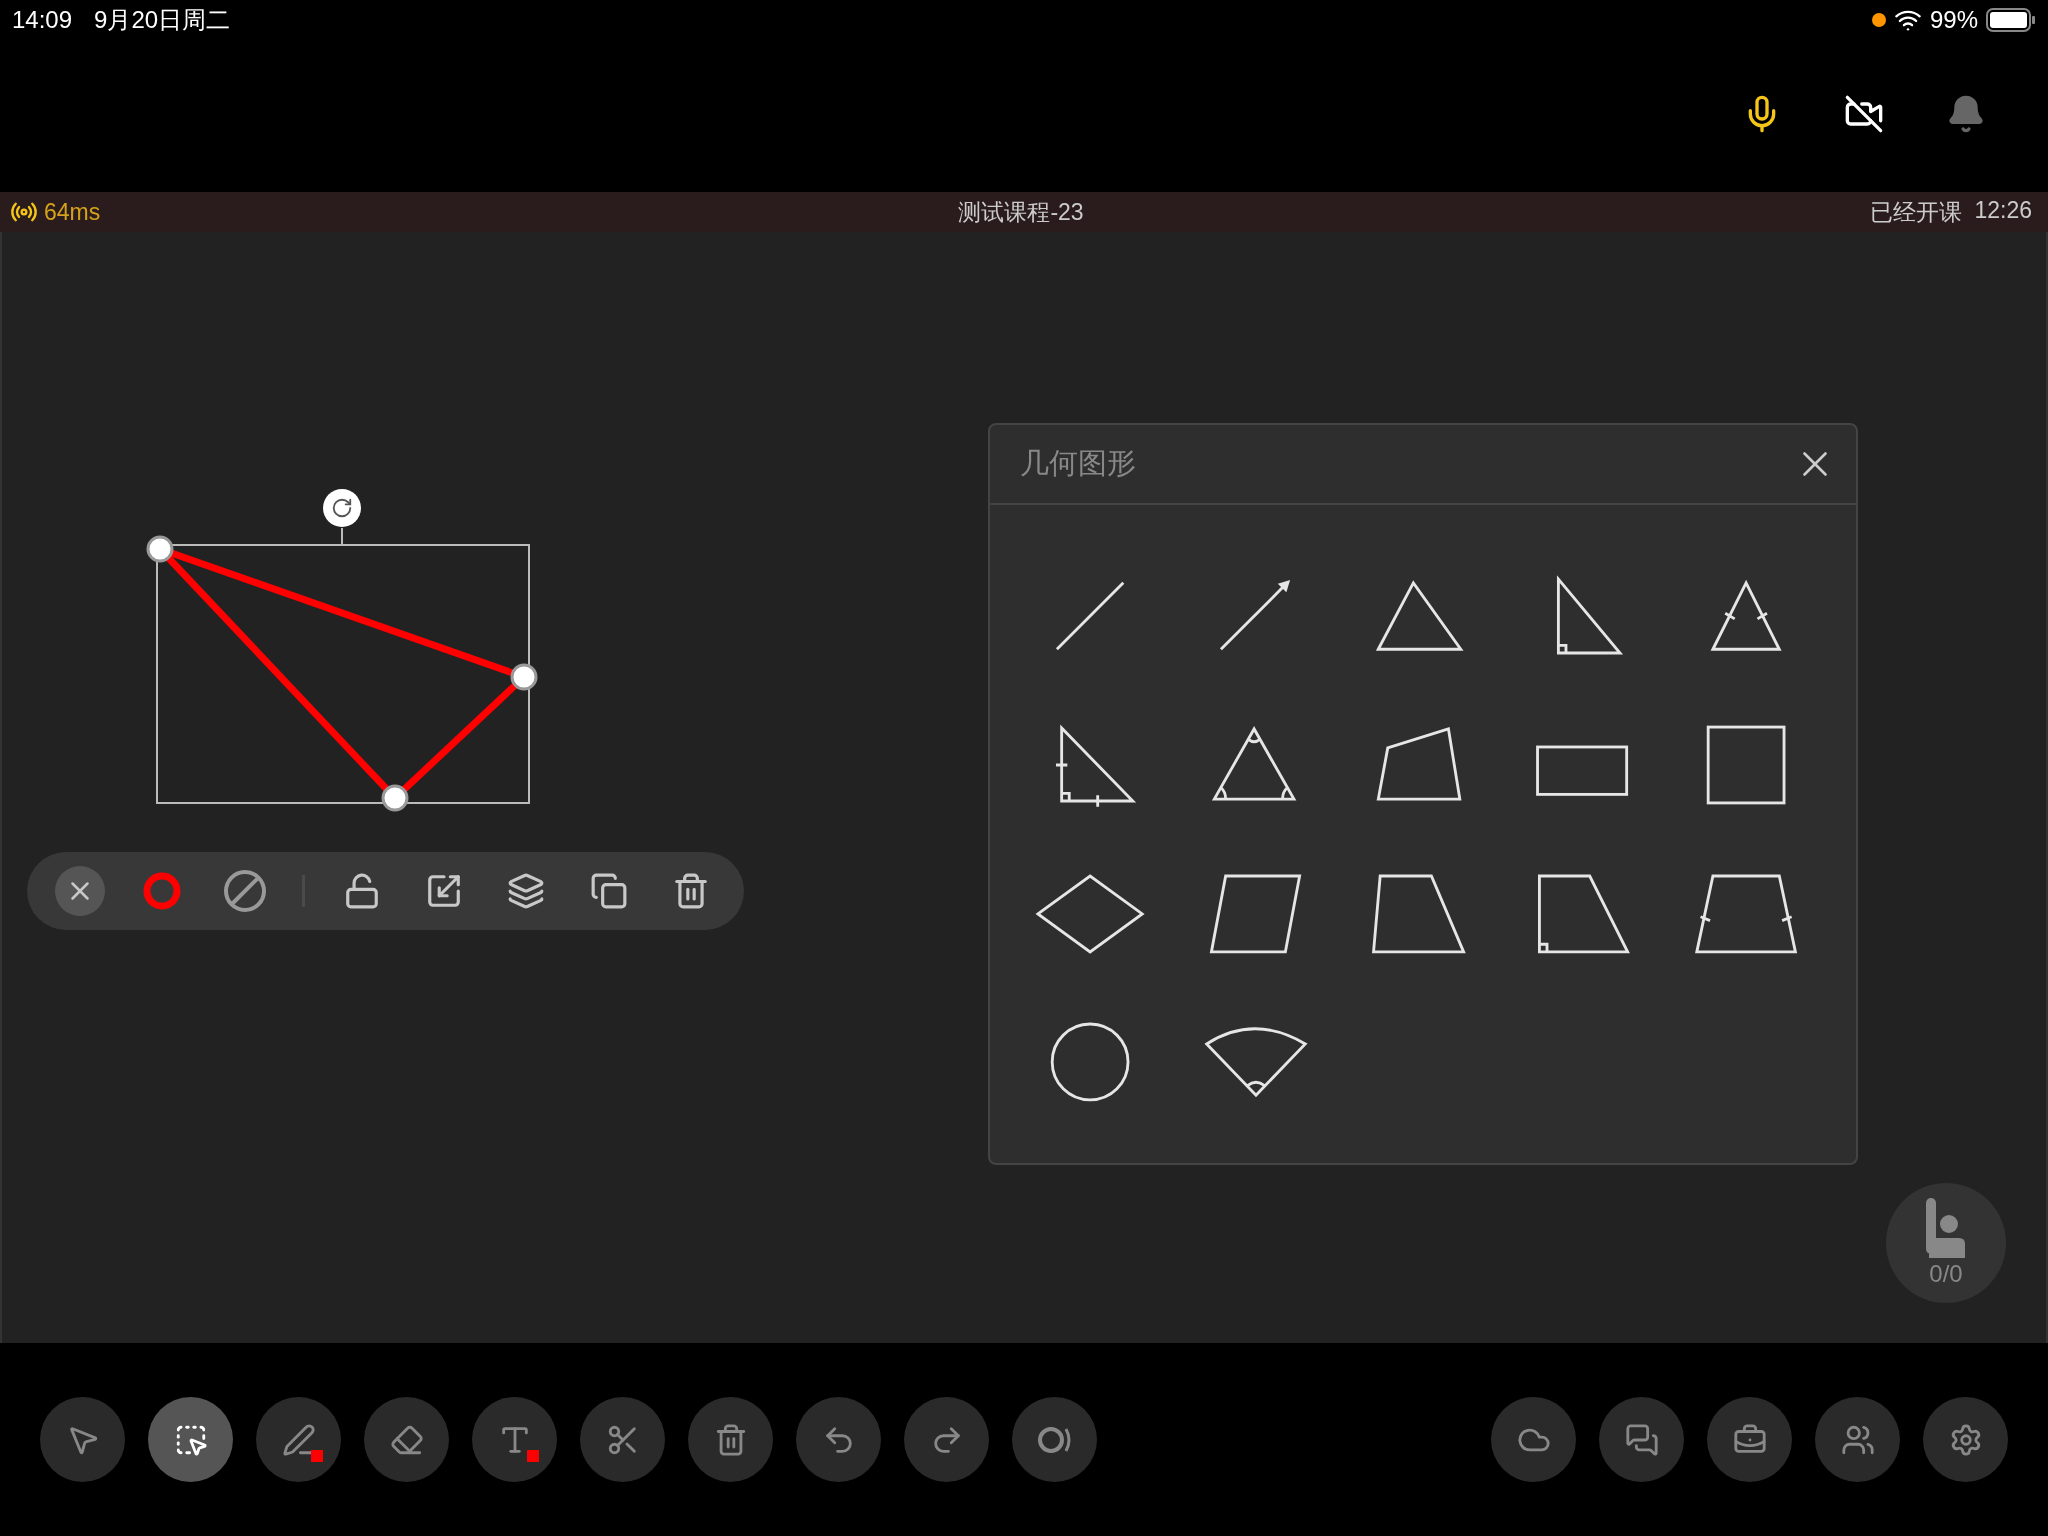 The height and width of the screenshot is (1536, 2048). Describe the element at coordinates (608, 891) in the screenshot. I see `copy-icon` at that location.